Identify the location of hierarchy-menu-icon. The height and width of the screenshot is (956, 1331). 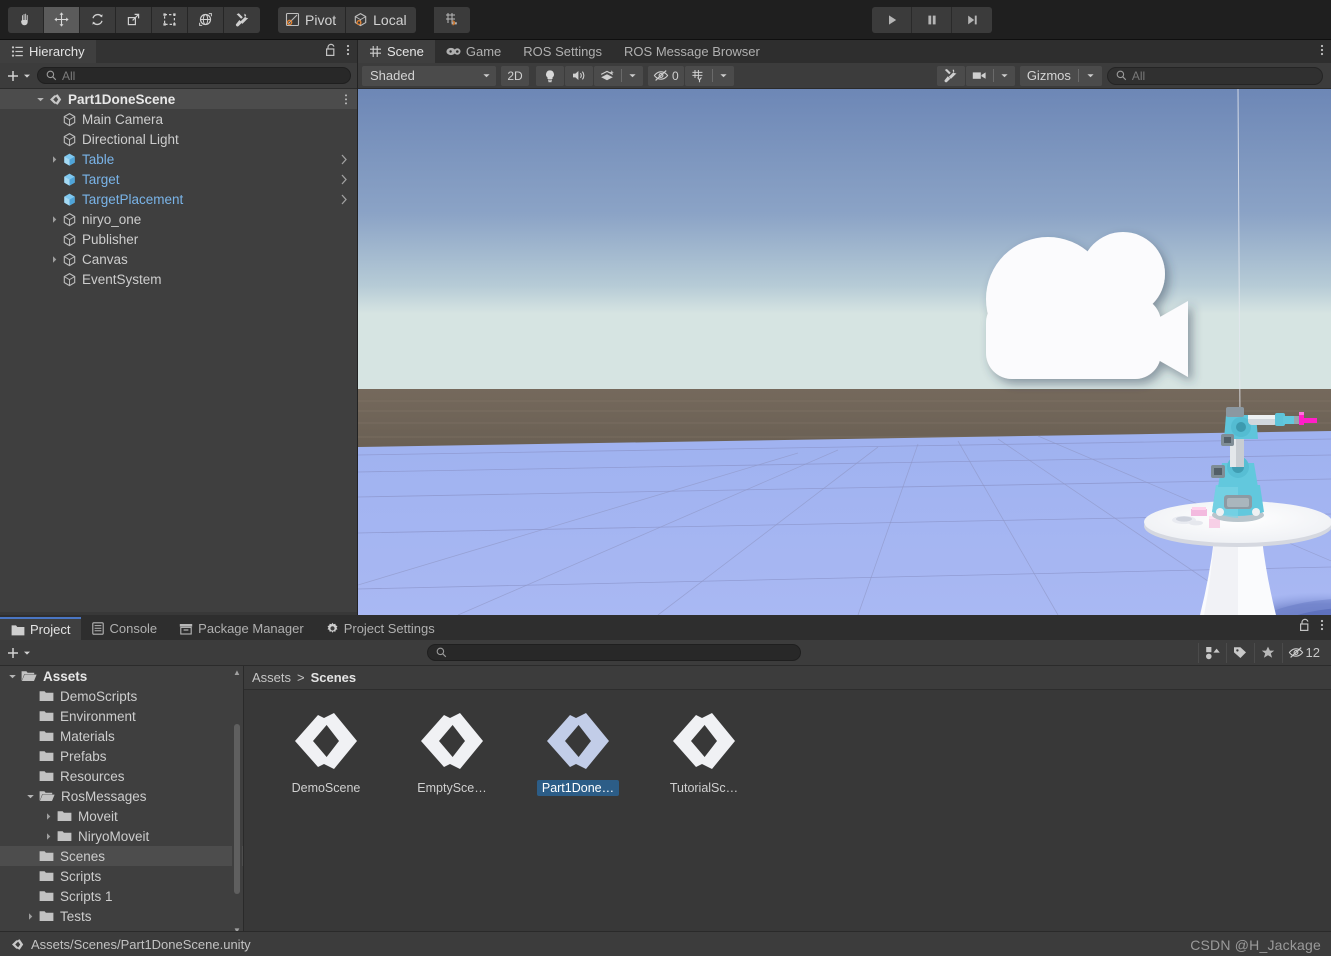
(348, 50).